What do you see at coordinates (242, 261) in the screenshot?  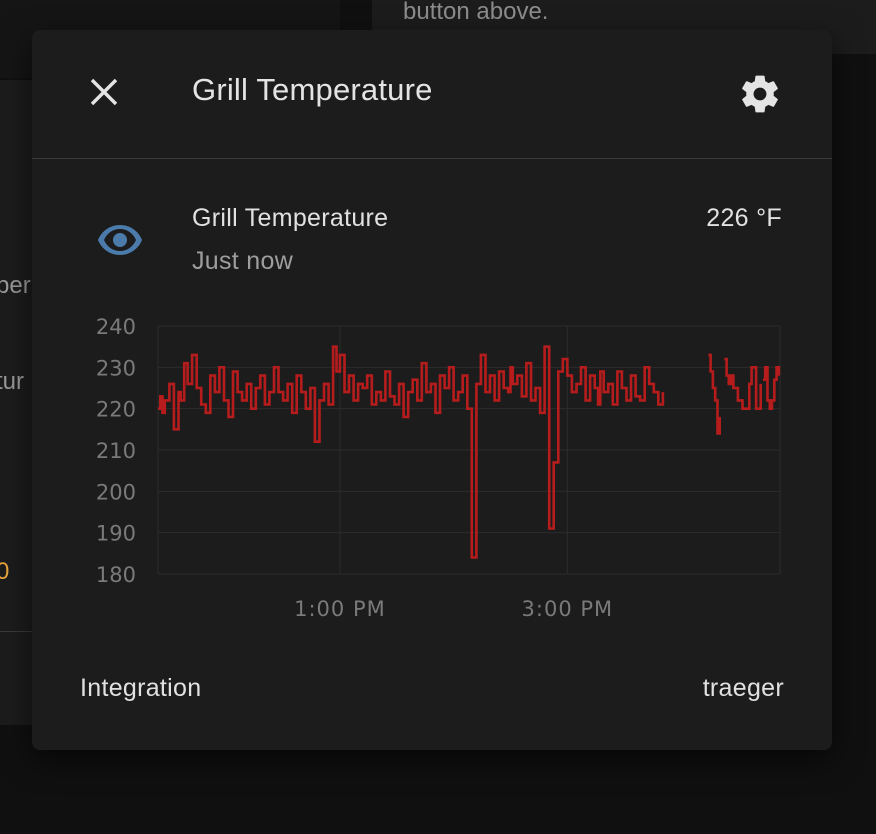 I see `entity-last-changed: Just now` at bounding box center [242, 261].